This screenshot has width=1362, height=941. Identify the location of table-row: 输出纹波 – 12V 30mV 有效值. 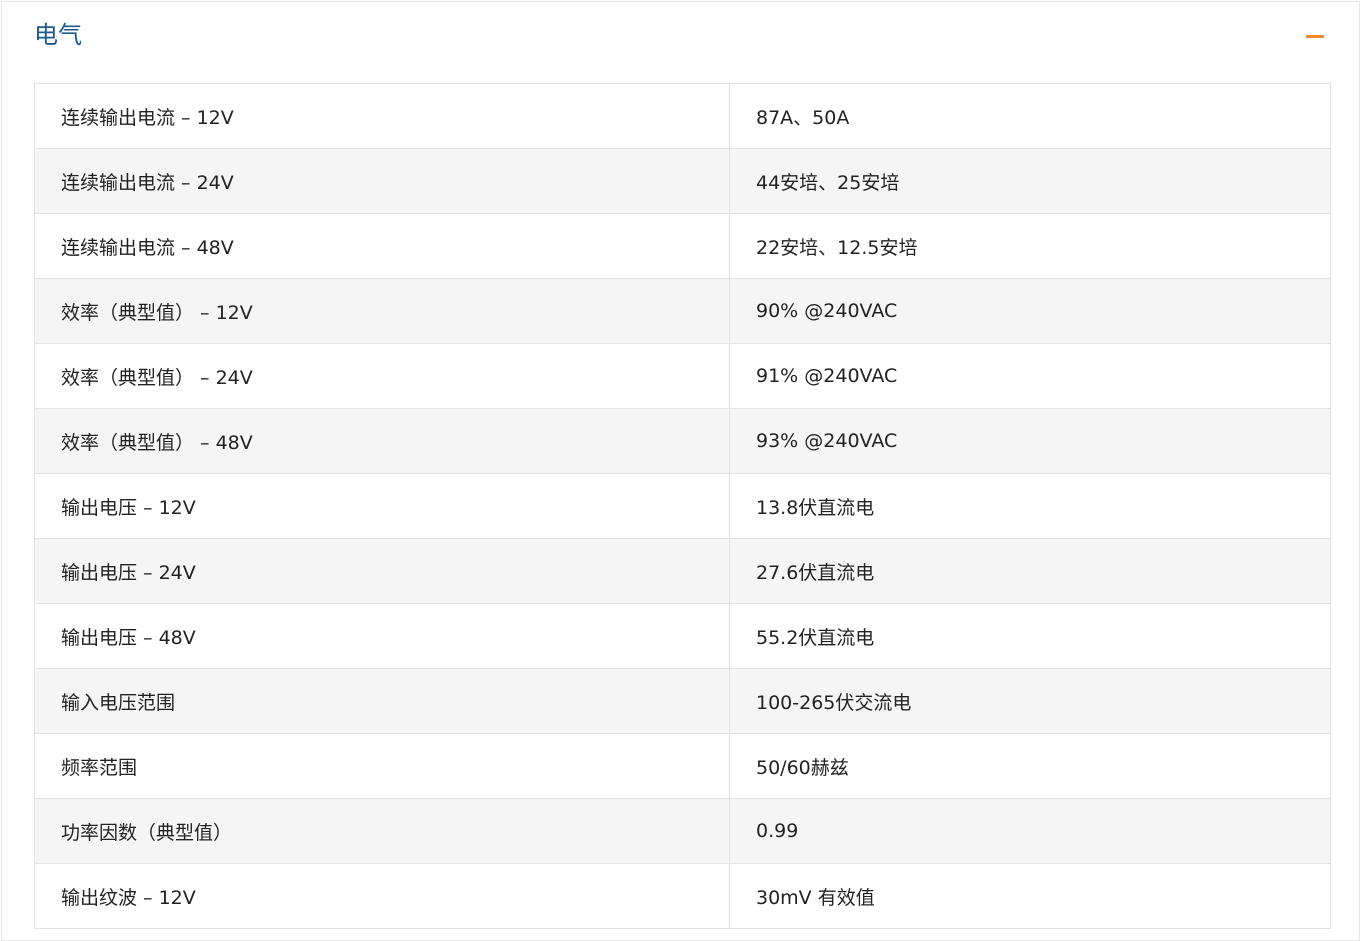
(682, 896).